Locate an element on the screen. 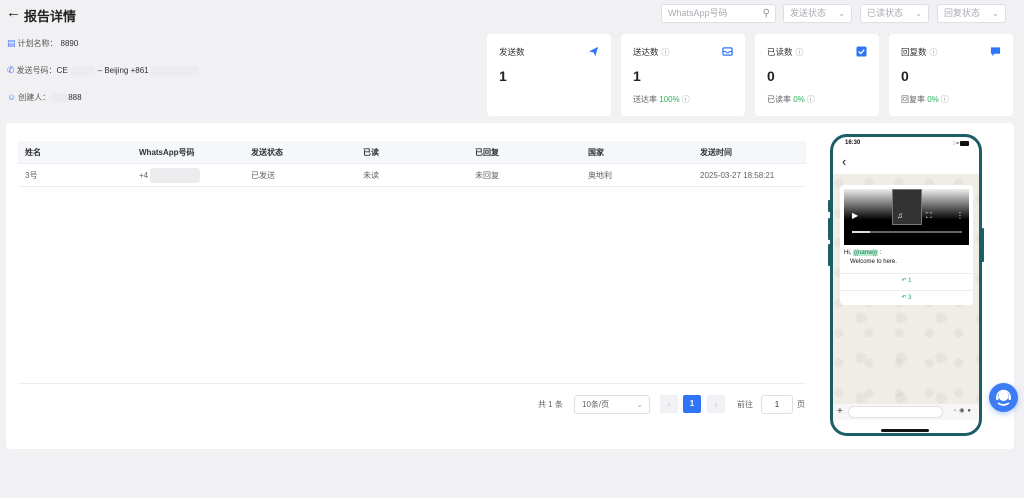 The width and height of the screenshot is (1024, 498). paper-plane-icon is located at coordinates (593, 51).